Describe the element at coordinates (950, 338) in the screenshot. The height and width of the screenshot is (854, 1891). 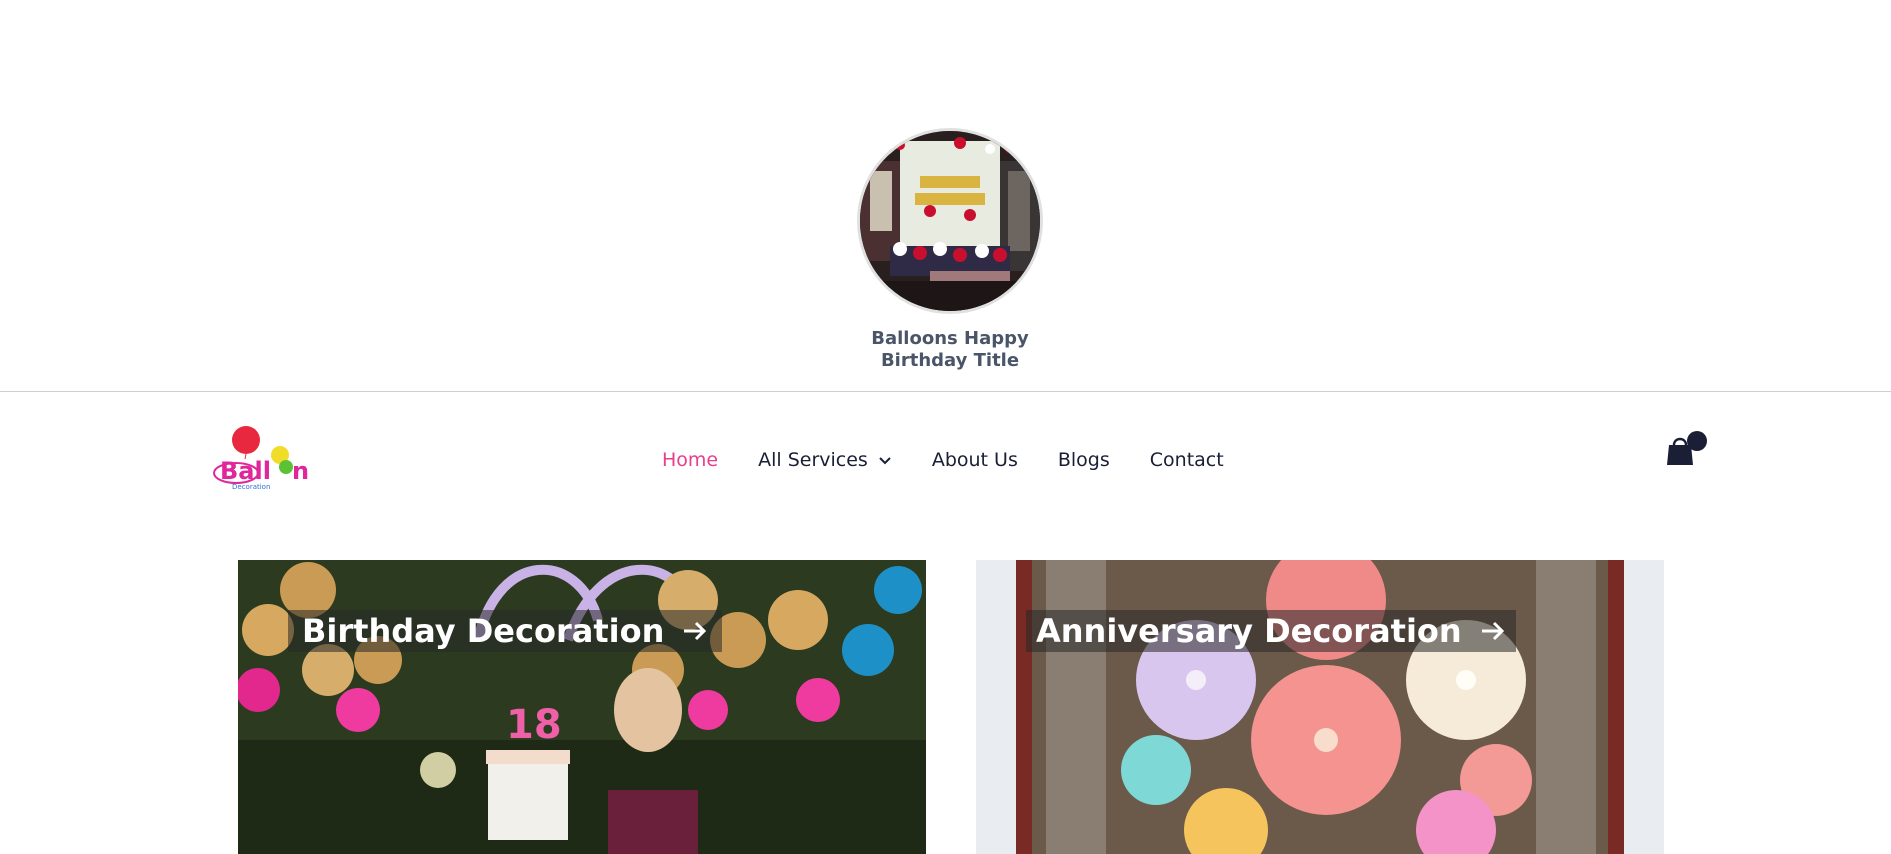
I see `profile-title-line1: Balloons Happy` at that location.